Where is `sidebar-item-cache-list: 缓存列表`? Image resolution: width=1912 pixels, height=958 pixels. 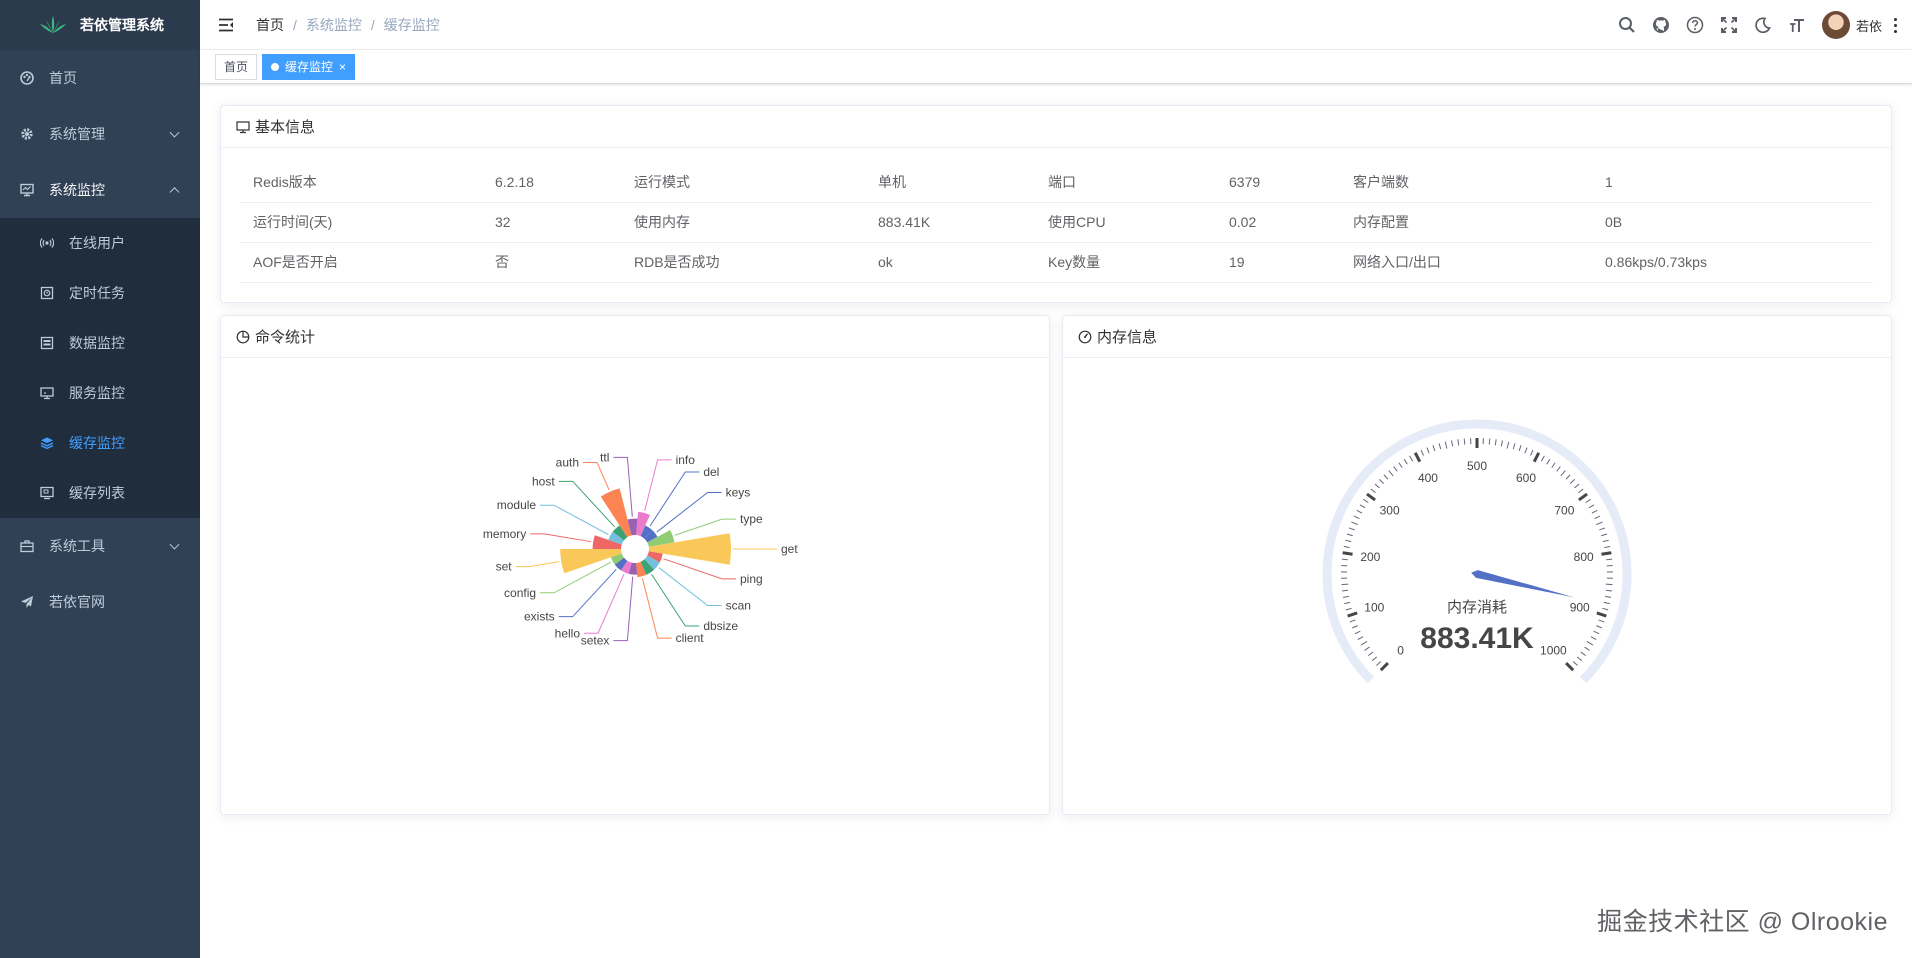
sidebar-item-cache-list: 缓存列表 is located at coordinates (100, 493).